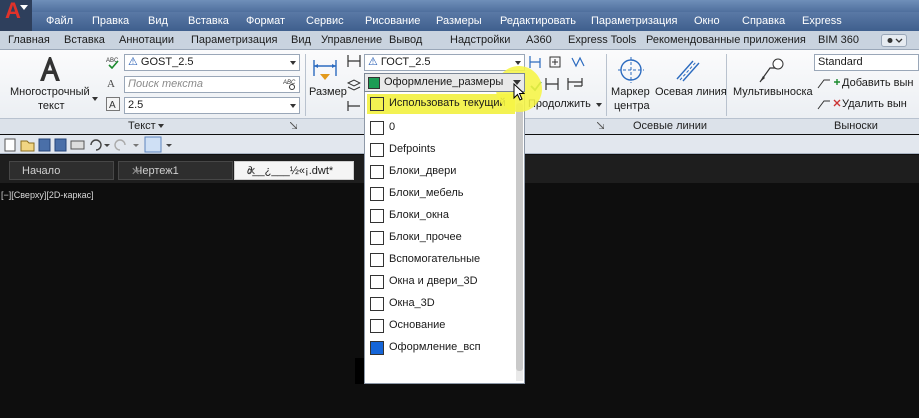 This screenshot has width=919, height=418. I want to click on center-mark-label-1: Маркер, so click(630, 92).